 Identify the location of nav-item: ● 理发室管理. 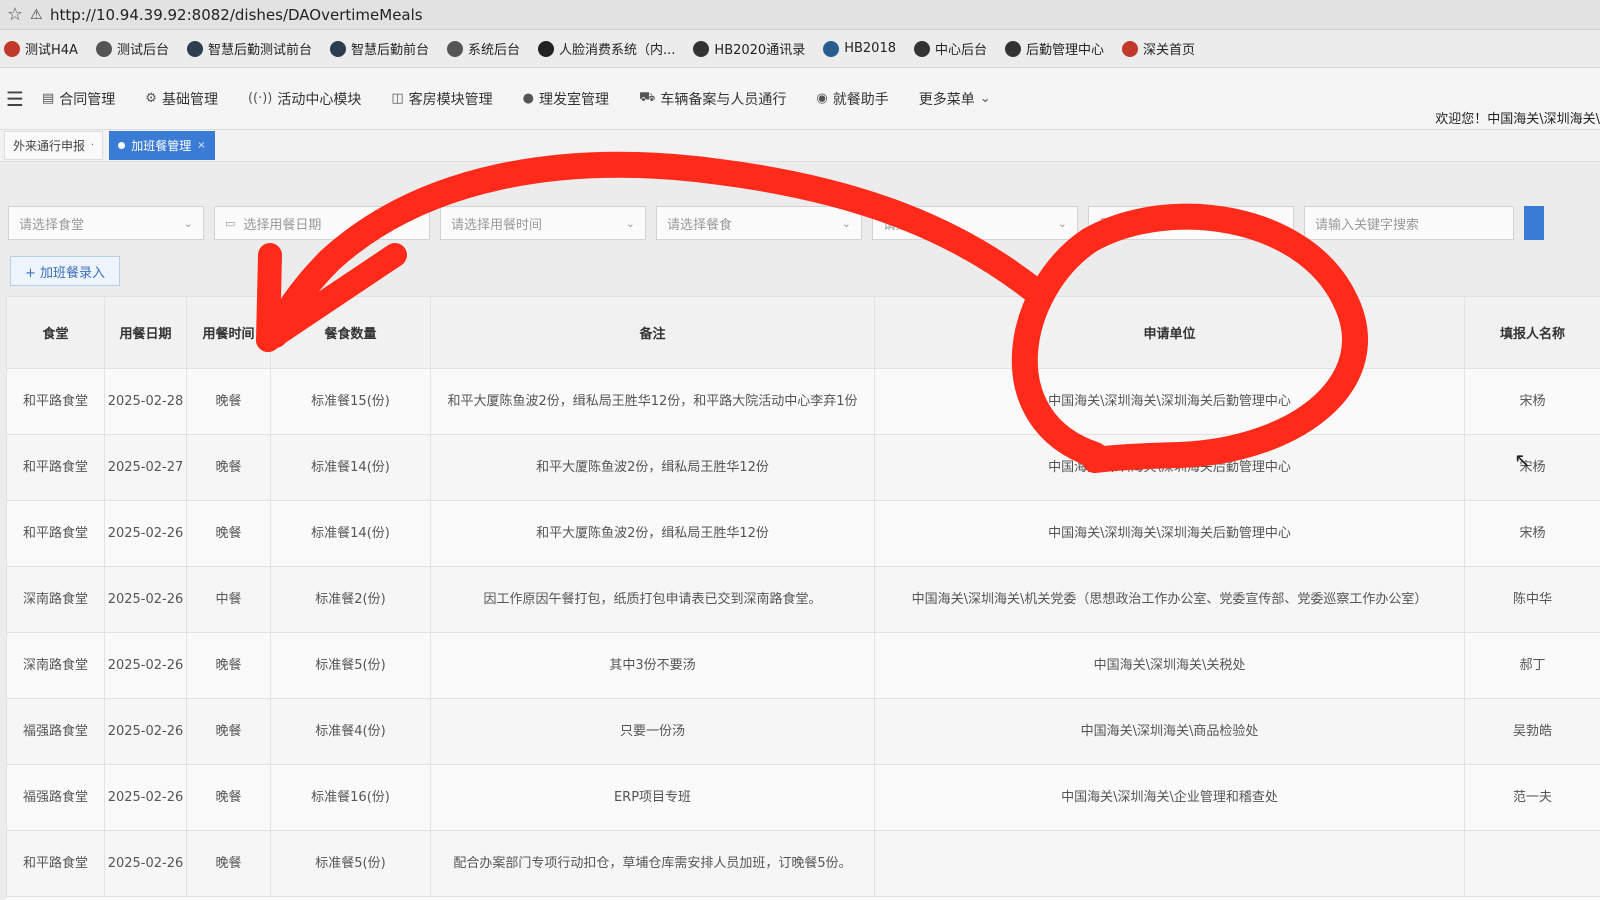
(566, 99).